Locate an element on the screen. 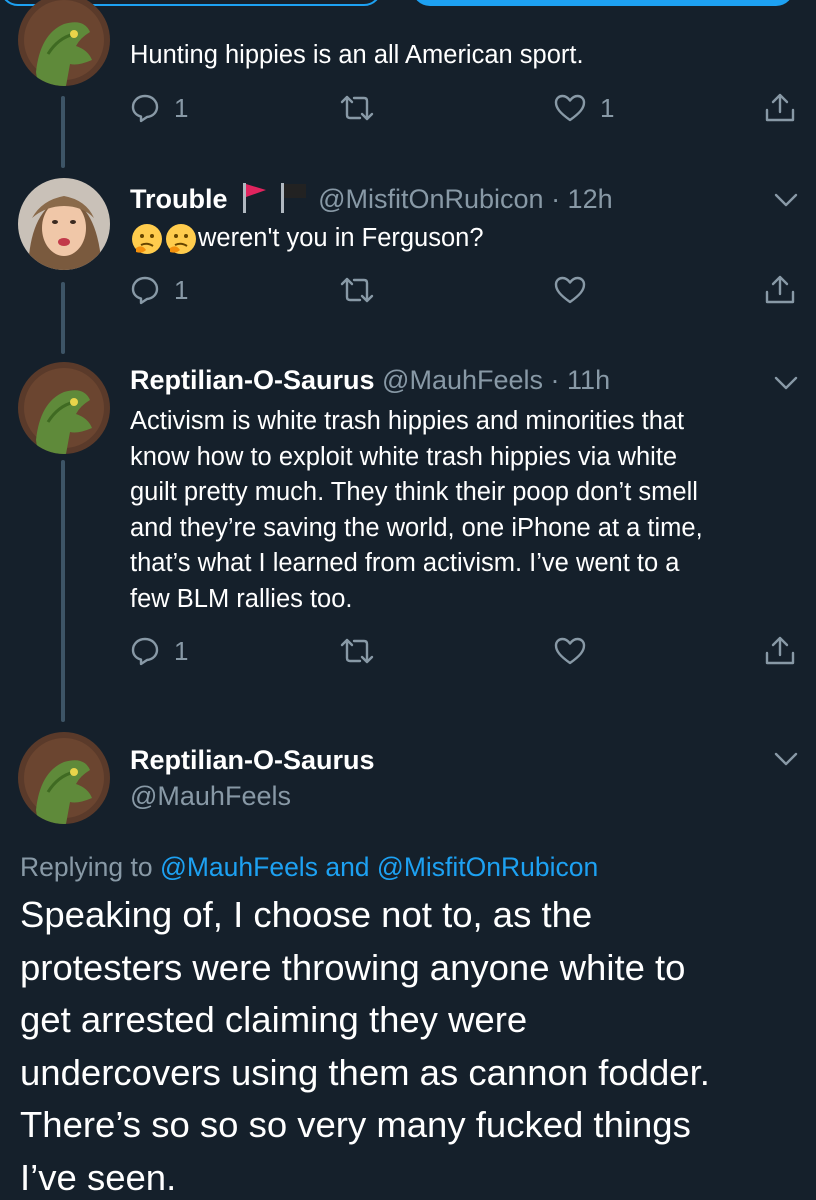 The height and width of the screenshot is (1200, 816). tweet-text-line: Speaking of, I choose not to, as the is located at coordinates (306, 914).